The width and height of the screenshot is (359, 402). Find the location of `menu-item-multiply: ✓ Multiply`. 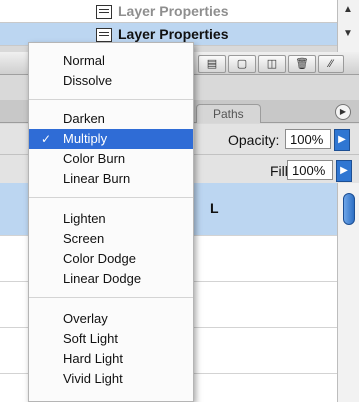

menu-item-multiply: ✓ Multiply is located at coordinates (111, 139).